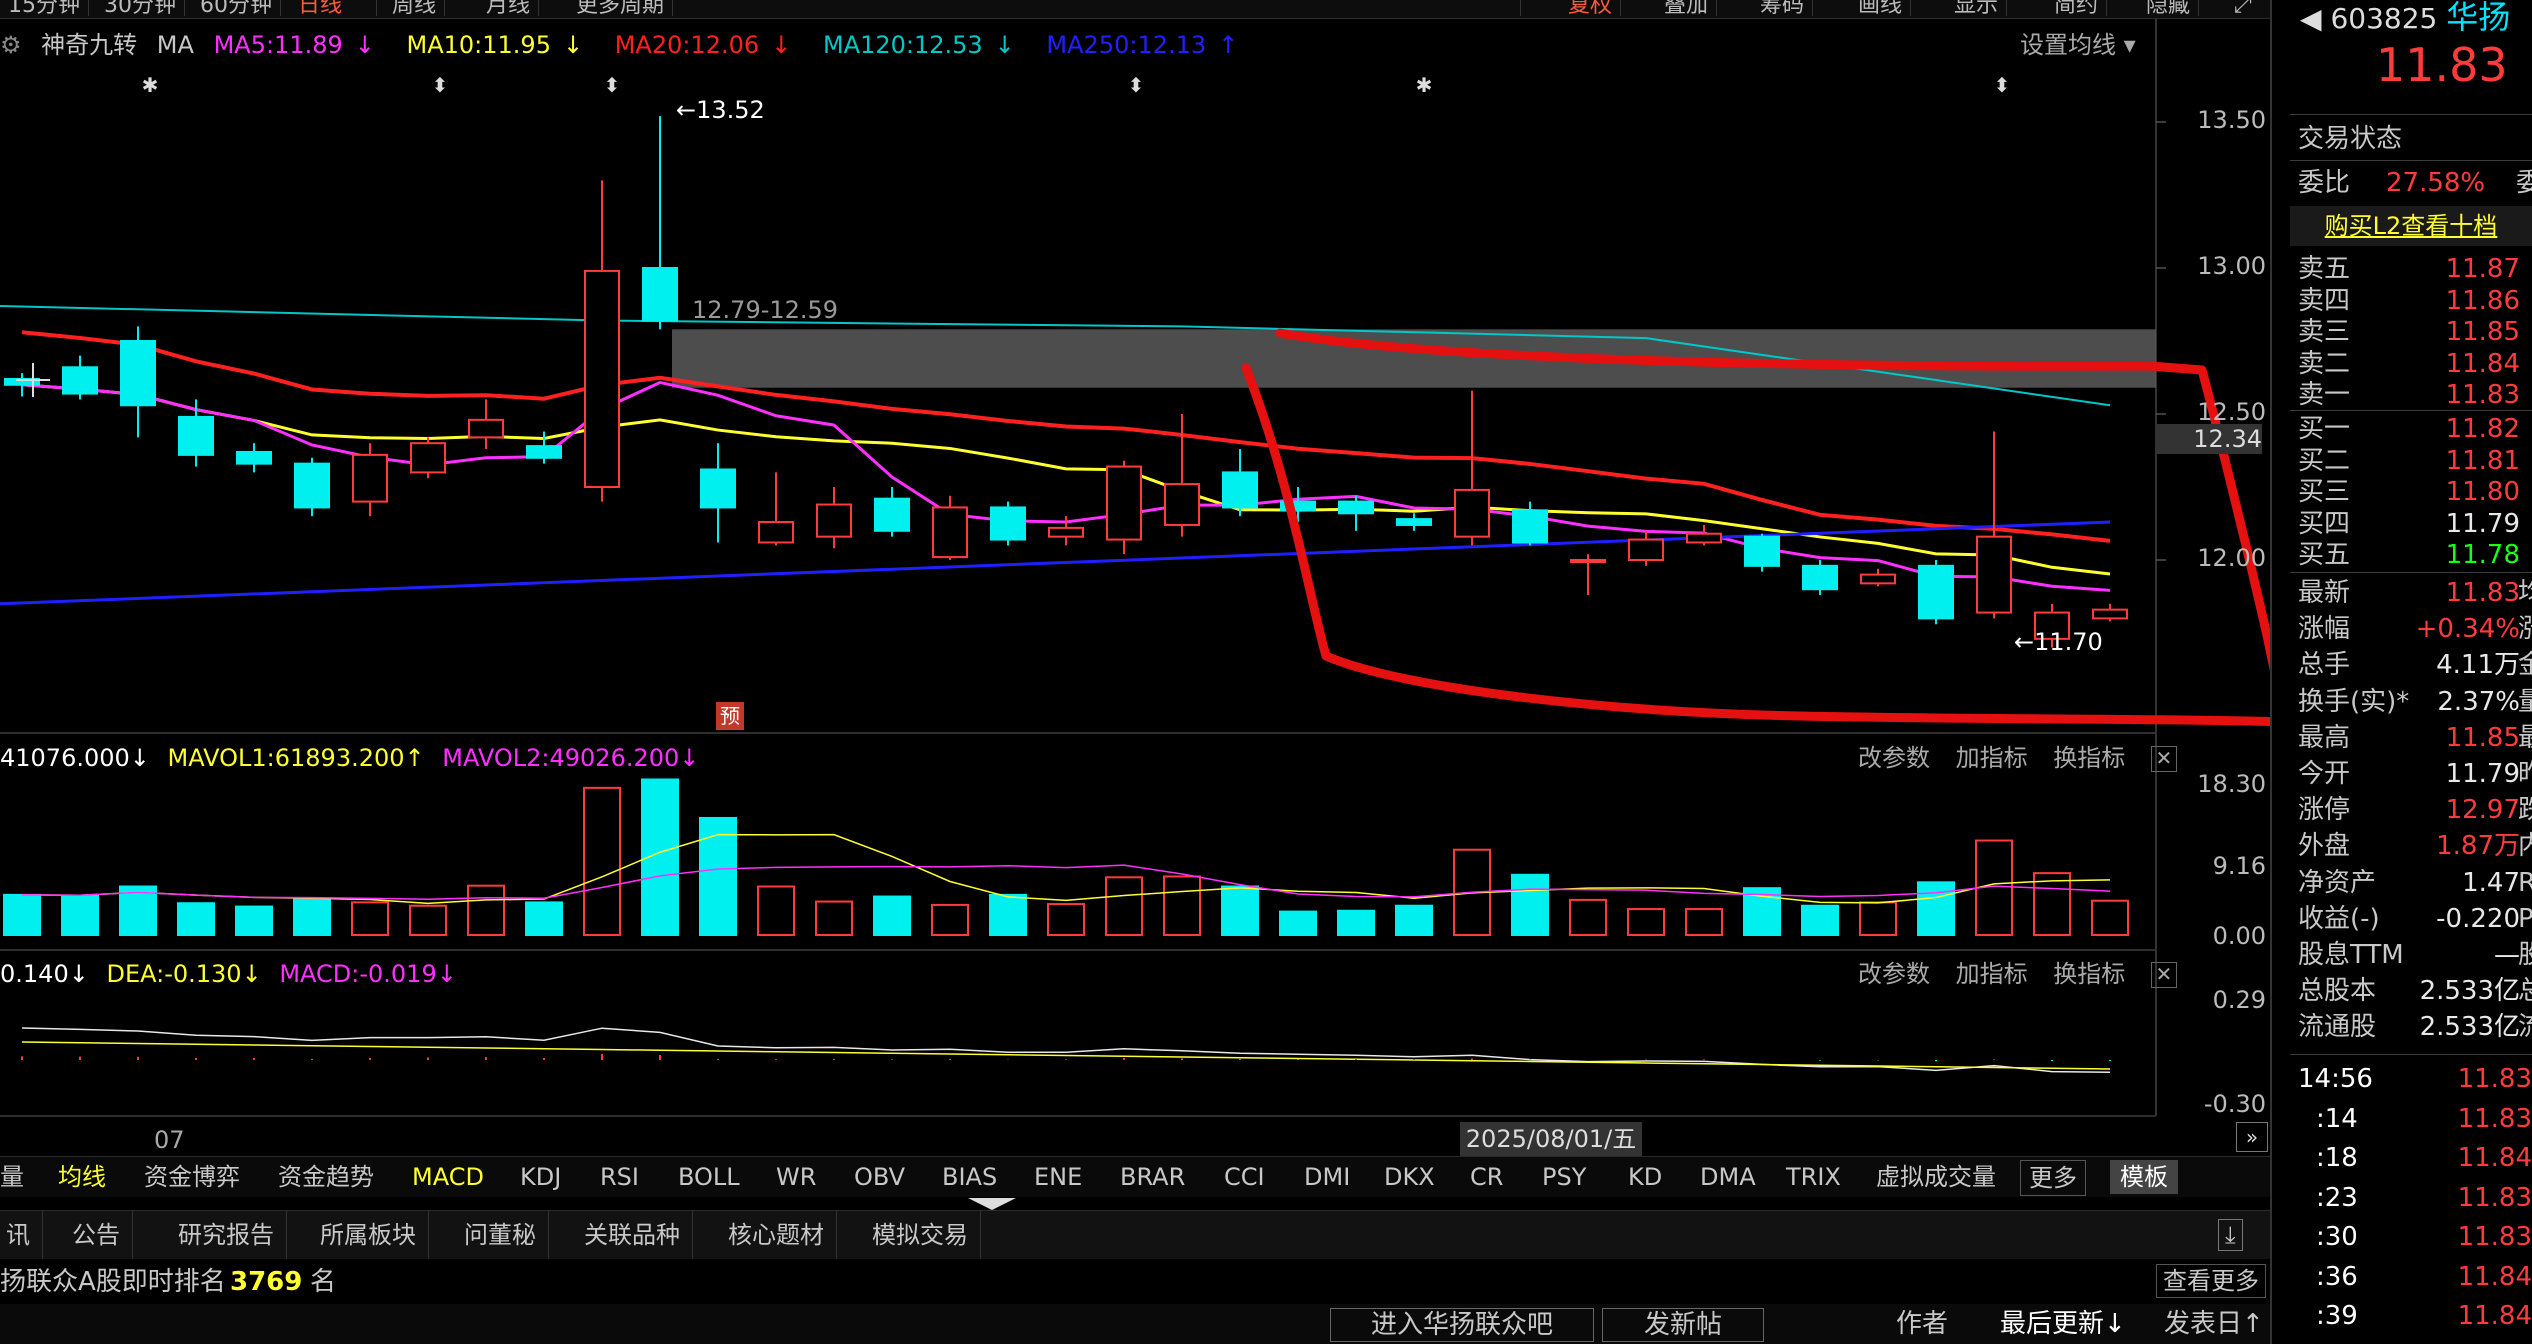 This screenshot has width=2532, height=1344. I want to click on stat-1-value: +0.34%, so click(2467, 629).